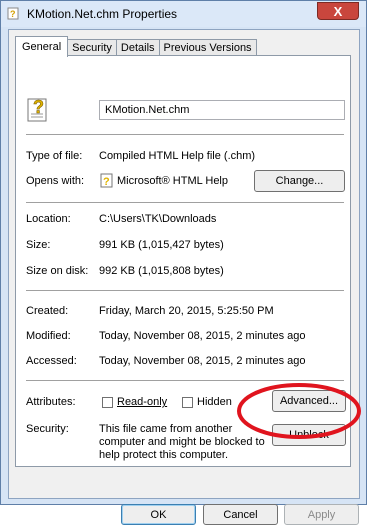 The image size is (367, 525). What do you see at coordinates (187, 402) in the screenshot?
I see `hidden-checkbox` at bounding box center [187, 402].